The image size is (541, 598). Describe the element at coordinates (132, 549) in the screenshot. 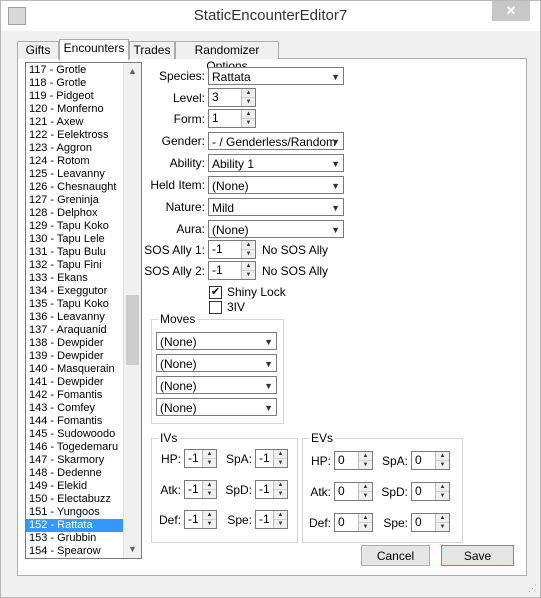

I see `scroll-down-icon: ▼` at that location.